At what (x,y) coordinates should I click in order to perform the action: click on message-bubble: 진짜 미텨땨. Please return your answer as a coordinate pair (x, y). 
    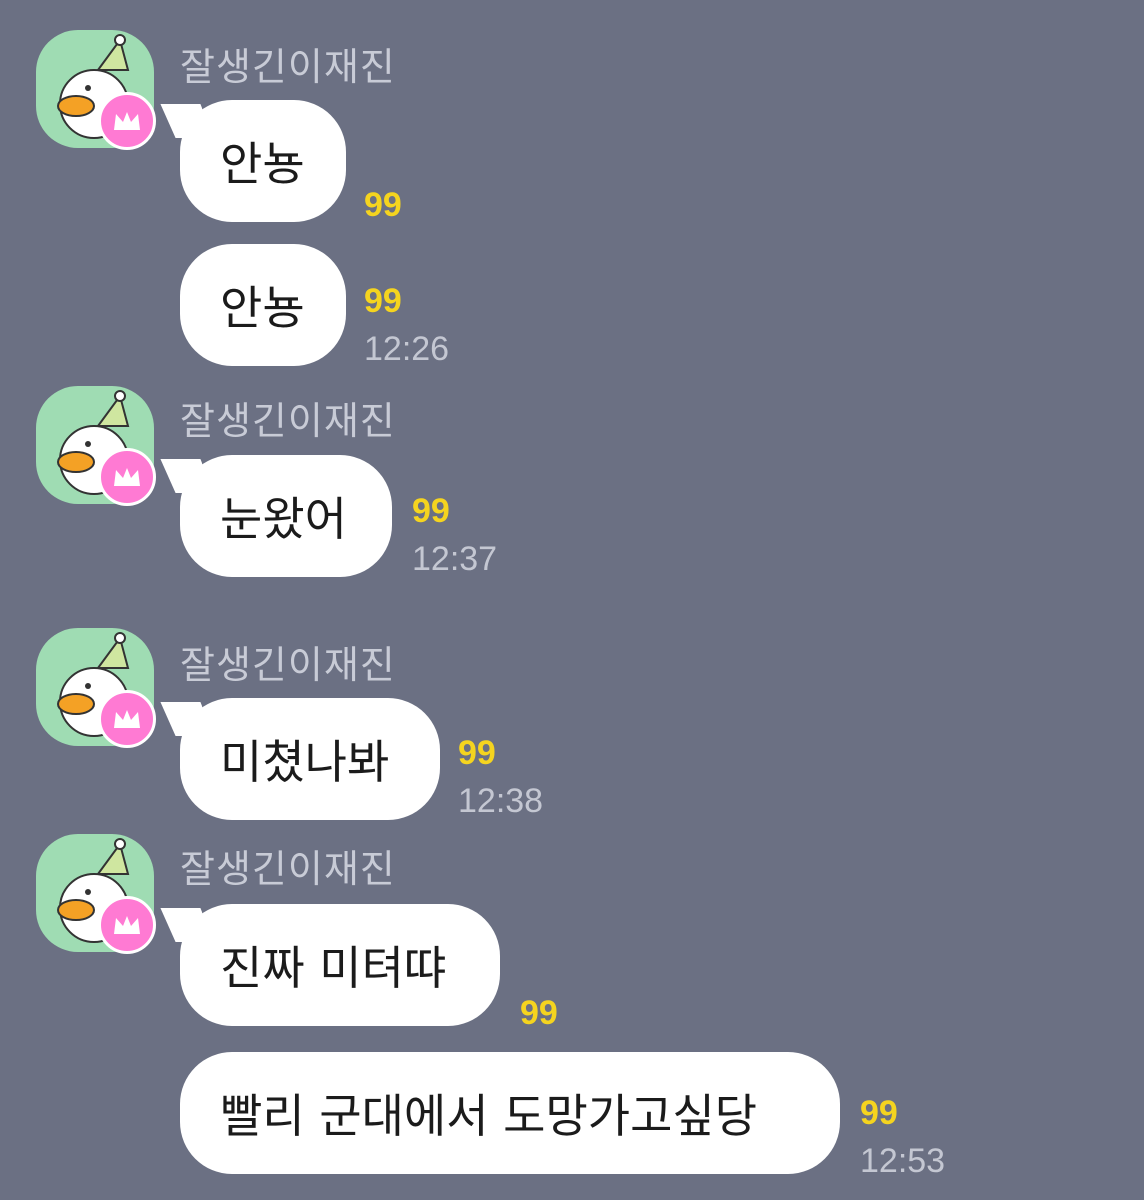
    Looking at the image, I should click on (340, 965).